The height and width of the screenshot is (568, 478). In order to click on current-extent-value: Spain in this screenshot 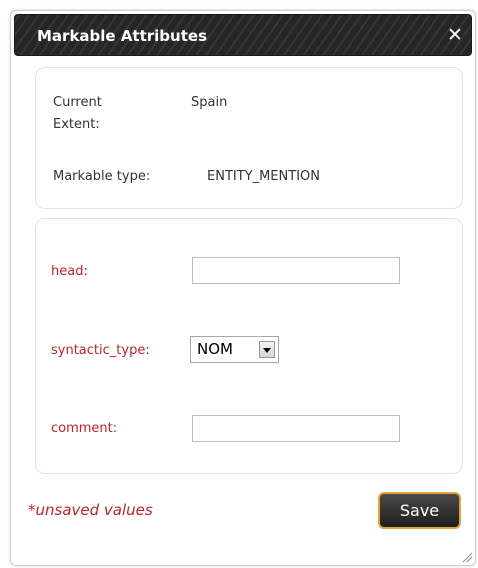, I will do `click(209, 102)`.